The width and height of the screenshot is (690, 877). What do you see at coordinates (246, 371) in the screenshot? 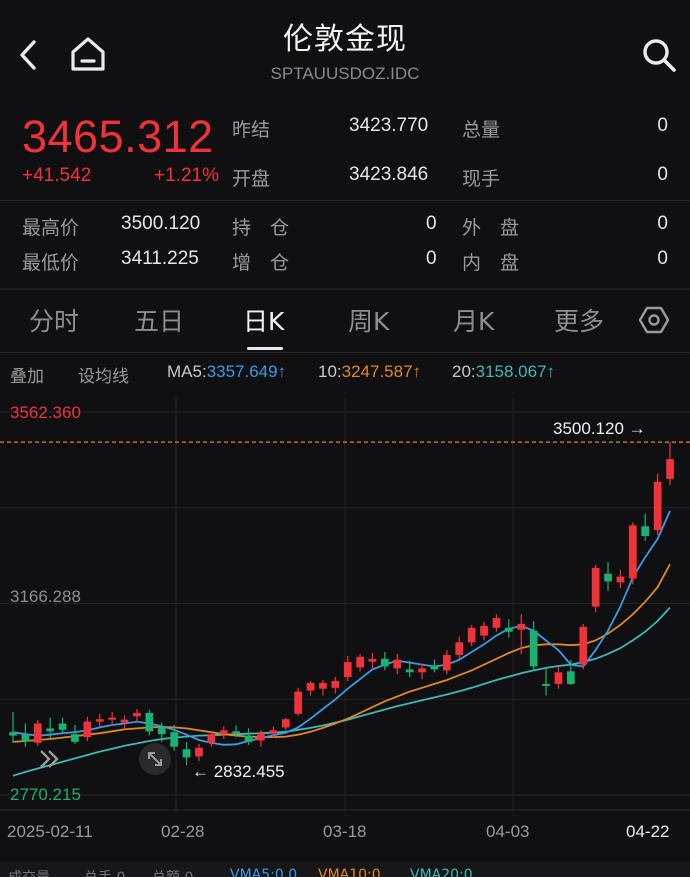
I see `ma5-value: 3357.649↑` at bounding box center [246, 371].